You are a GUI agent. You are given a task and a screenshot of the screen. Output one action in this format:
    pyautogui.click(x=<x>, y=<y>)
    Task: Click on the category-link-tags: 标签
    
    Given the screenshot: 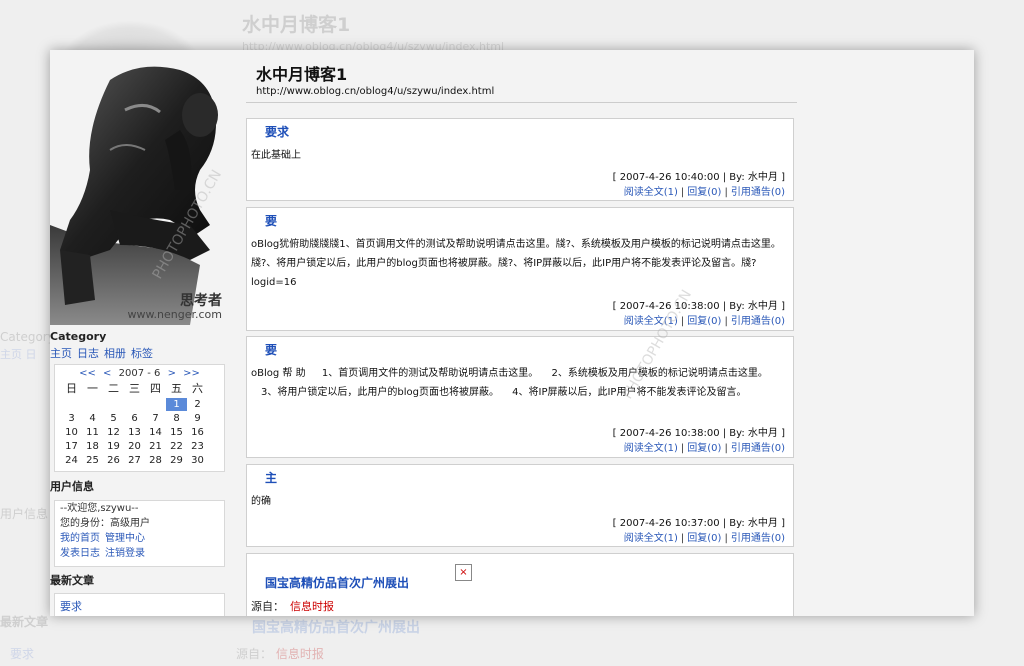 What is the action you would take?
    pyautogui.click(x=142, y=353)
    